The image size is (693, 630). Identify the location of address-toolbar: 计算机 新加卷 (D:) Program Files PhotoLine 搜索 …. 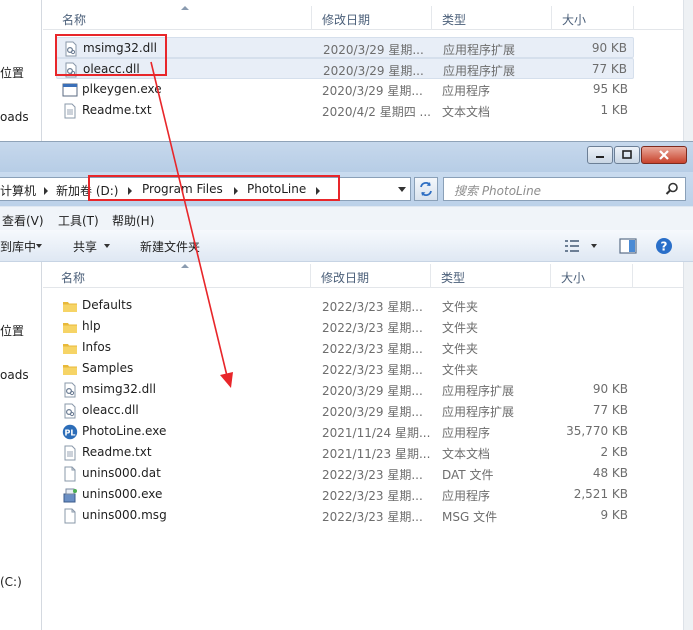
(346, 189).